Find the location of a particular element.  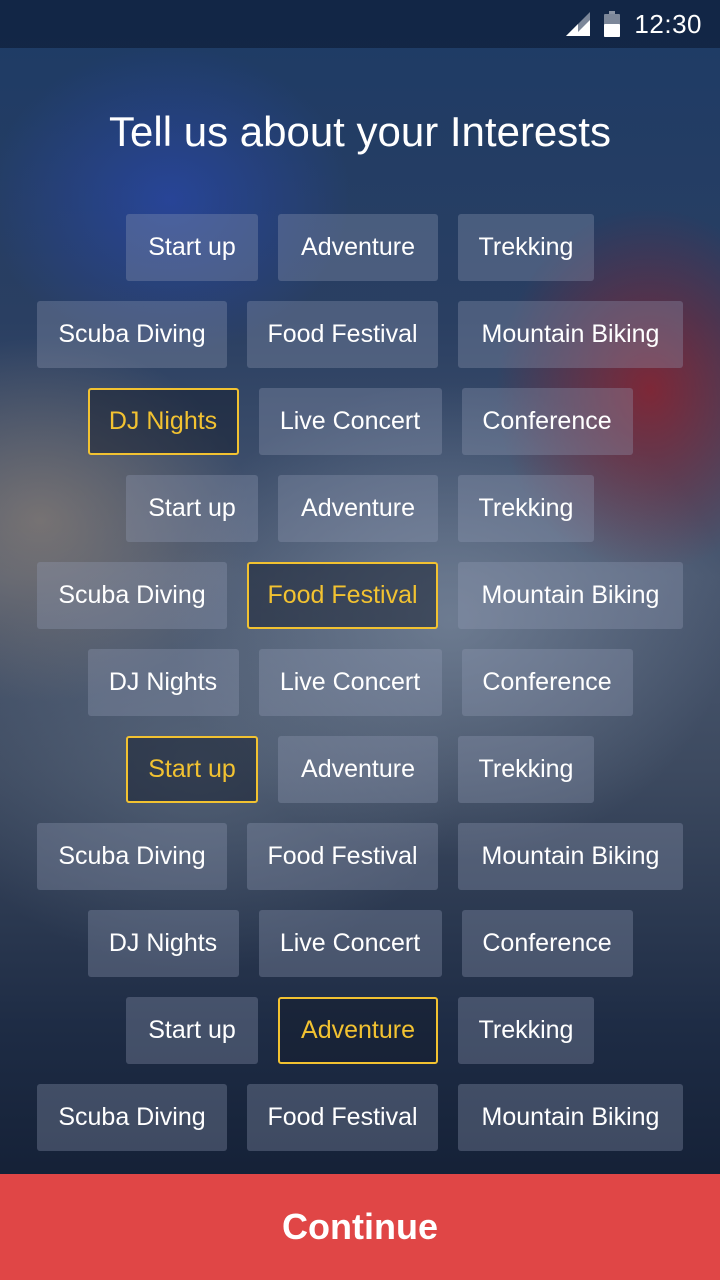

status-time: 12:30 is located at coordinates (668, 23).